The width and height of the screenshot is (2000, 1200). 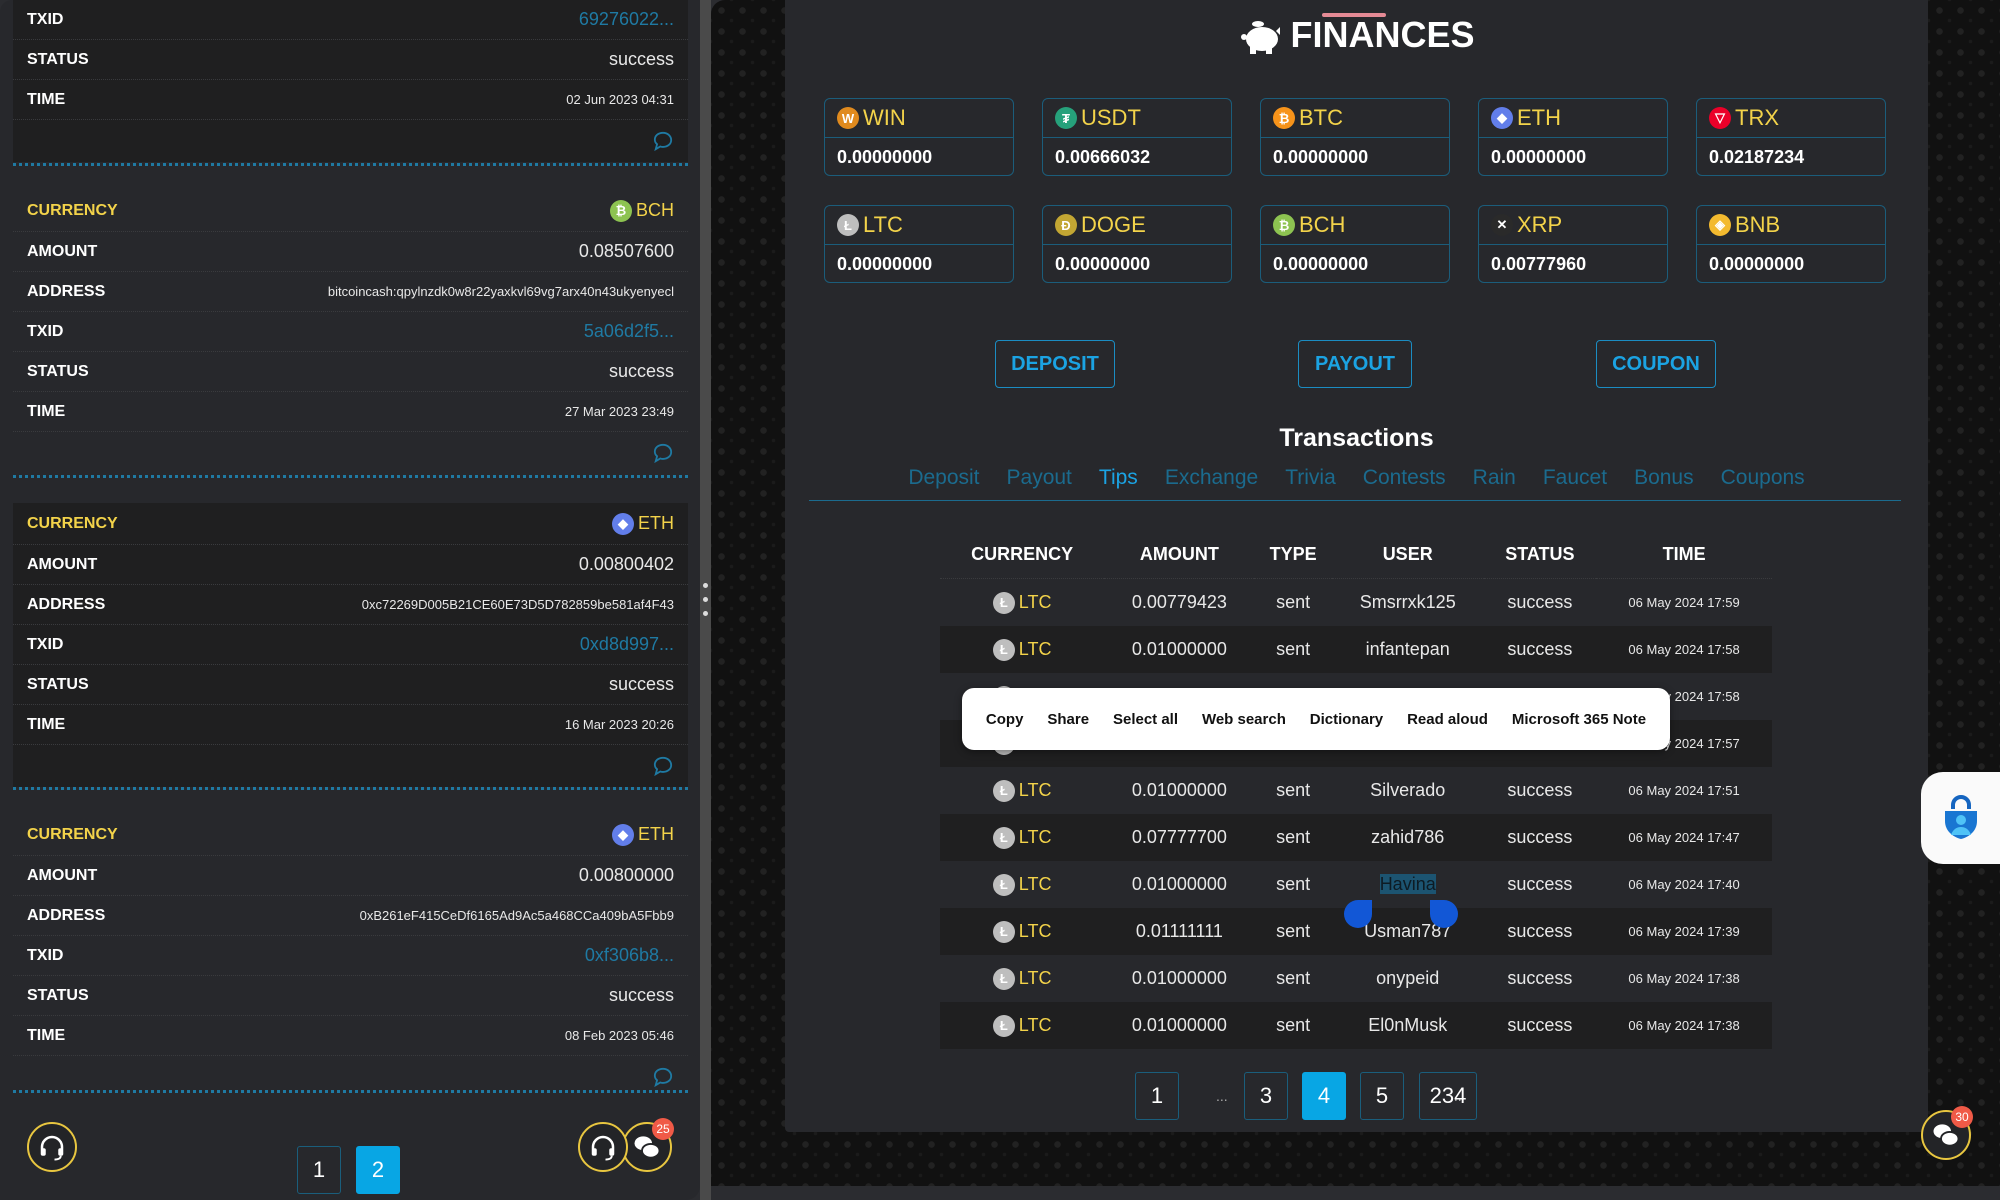 I want to click on column-header-status: STATUS, so click(x=1540, y=554).